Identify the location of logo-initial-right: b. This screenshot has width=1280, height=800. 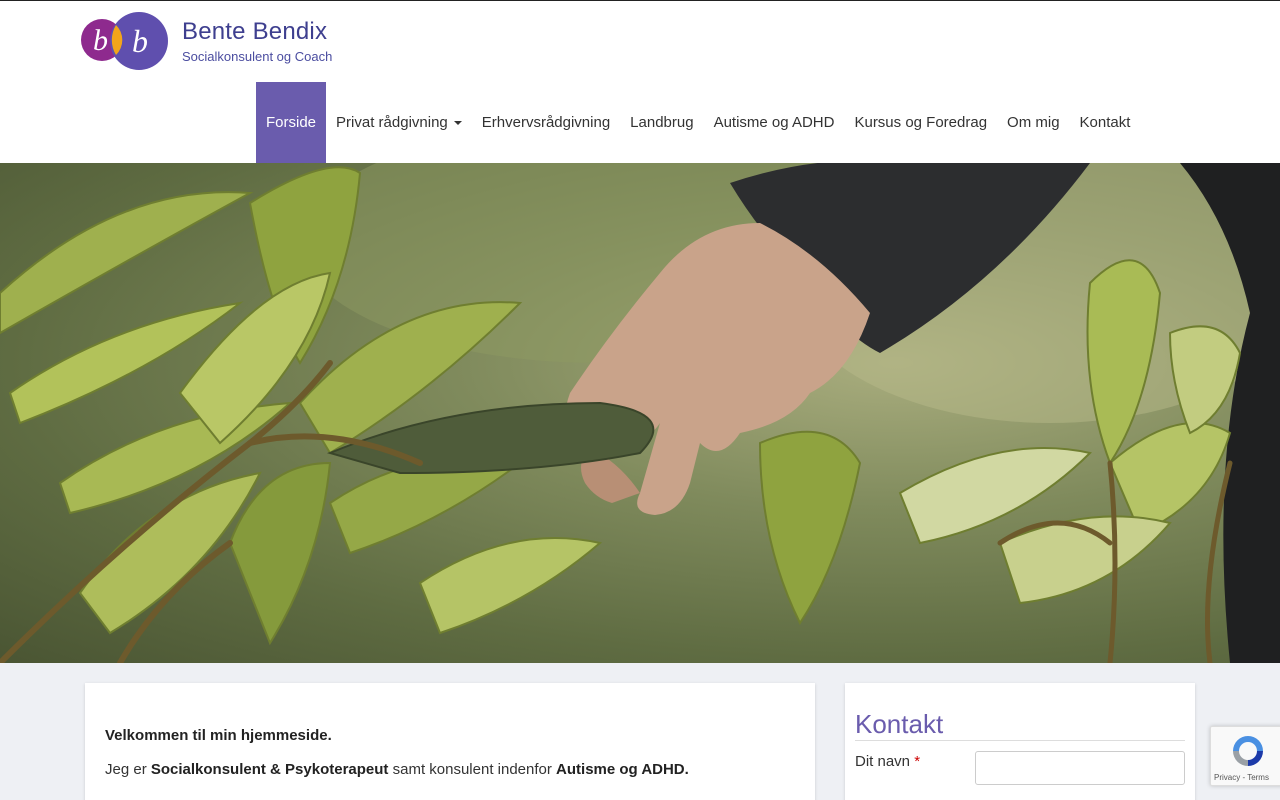
(140, 41).